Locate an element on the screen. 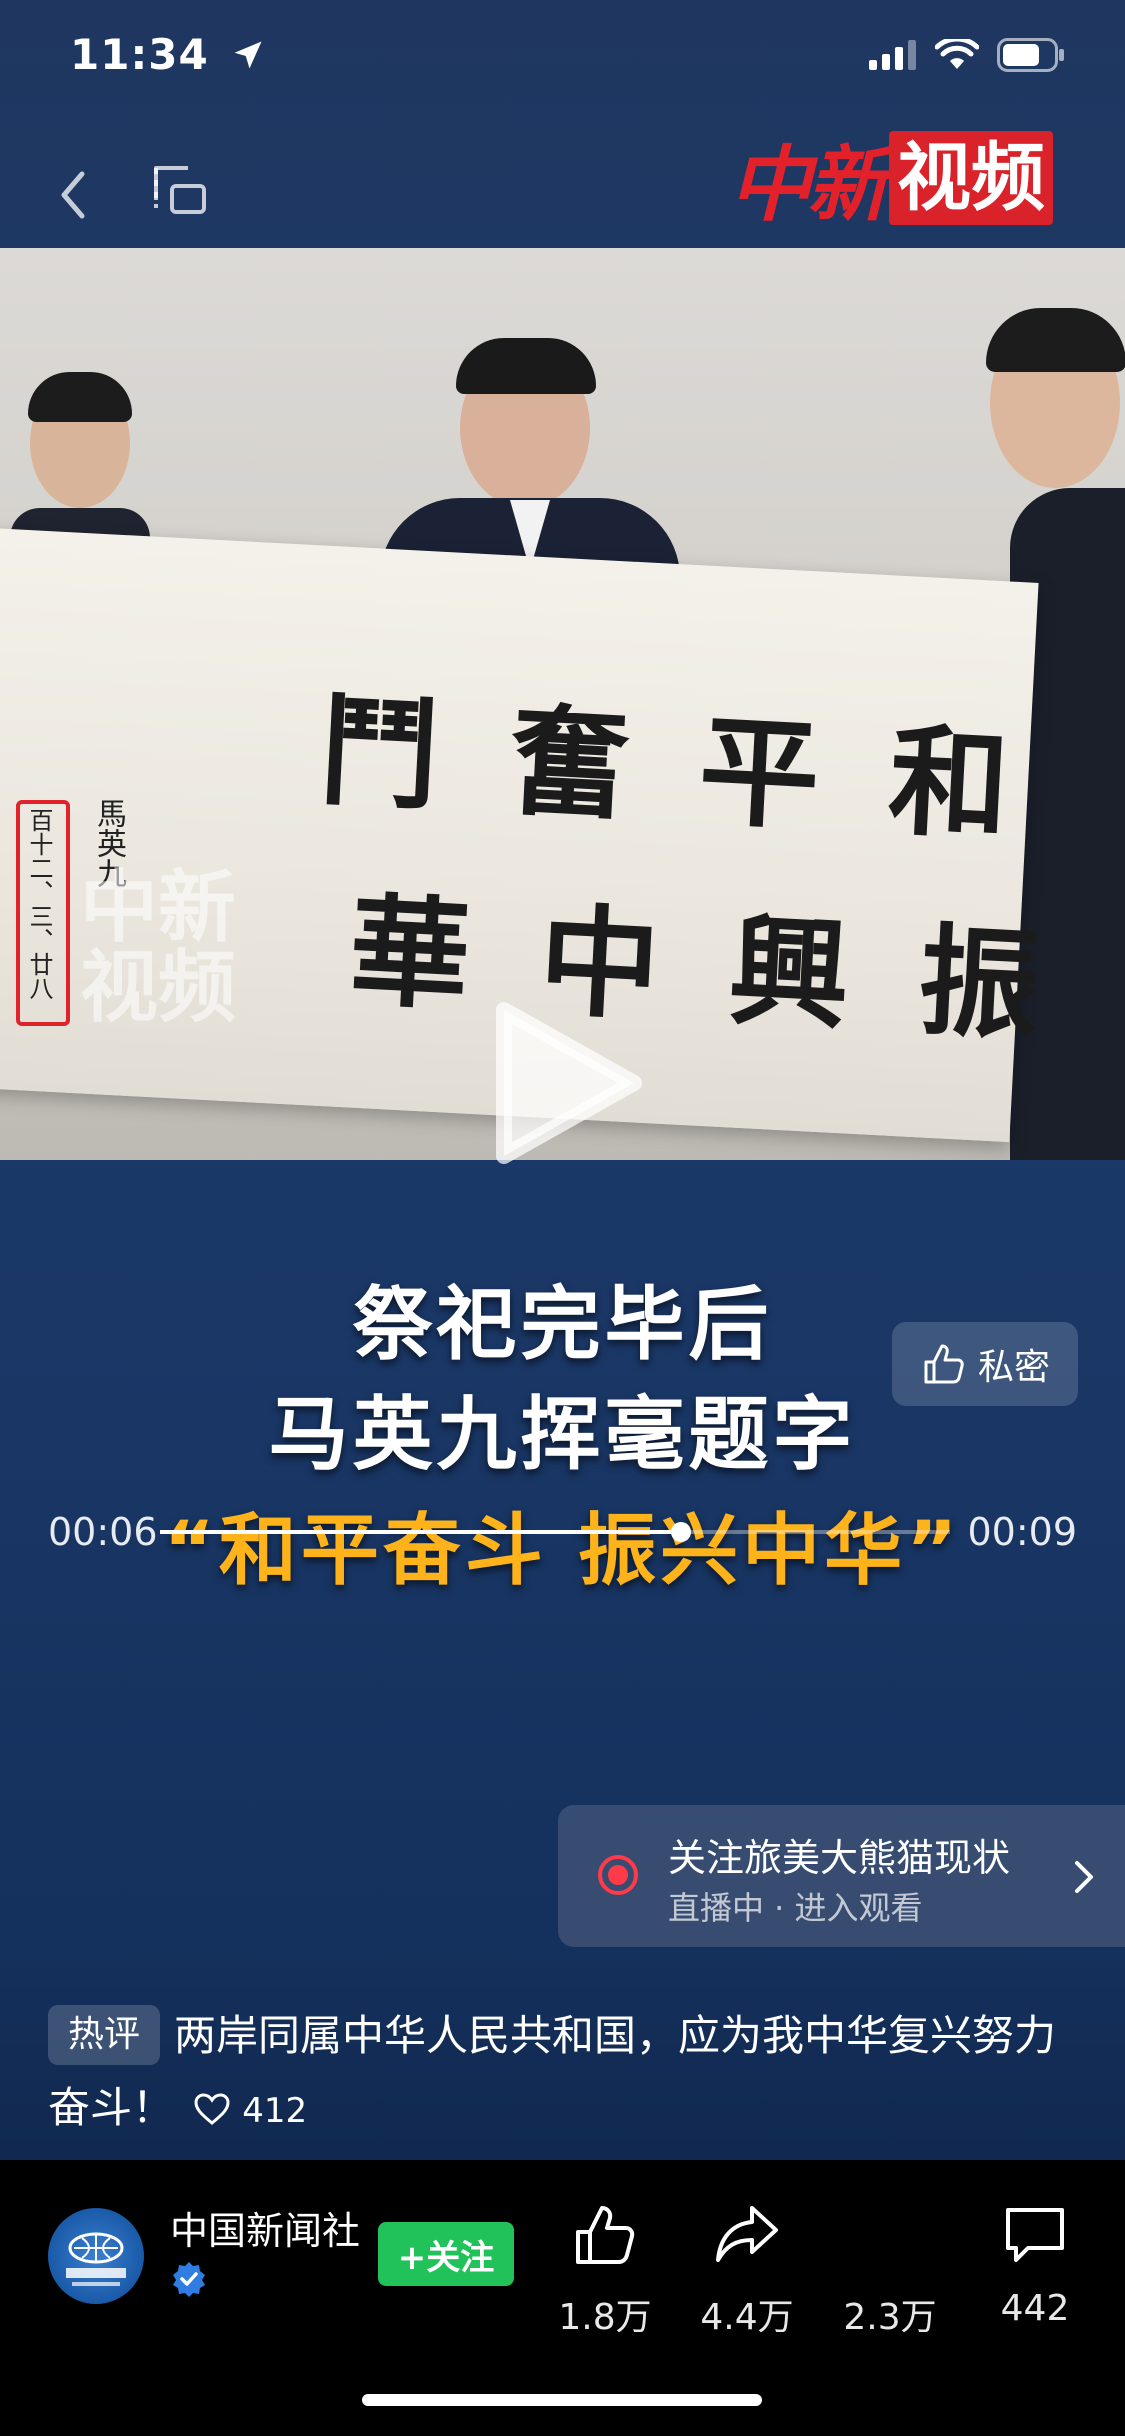 This screenshot has width=1125, height=2436. follow-button: +关注 is located at coordinates (446, 2254).